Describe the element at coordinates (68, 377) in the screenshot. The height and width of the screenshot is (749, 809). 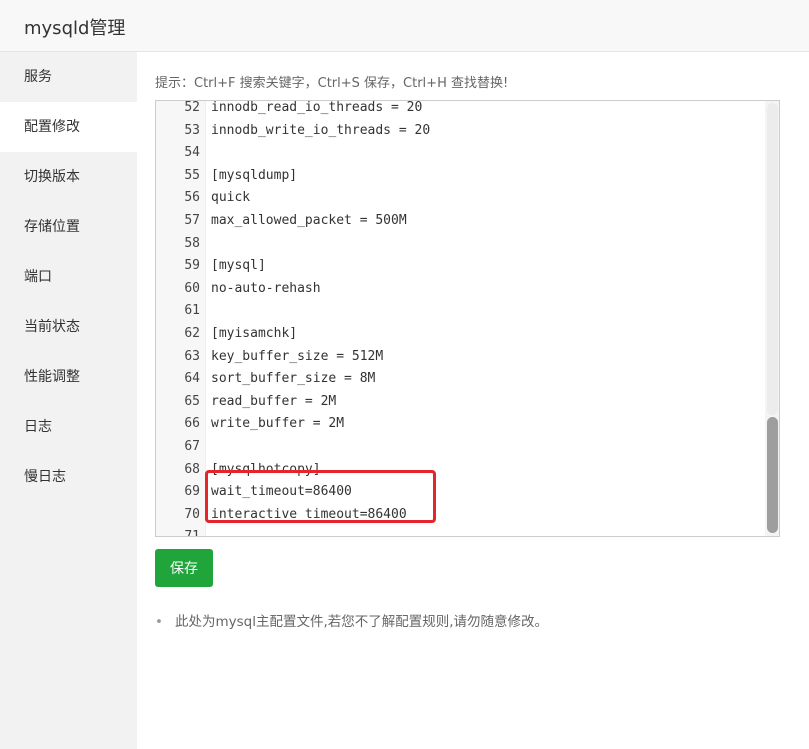
I see `sidebar-item-performance-tuning: 性能调整` at that location.